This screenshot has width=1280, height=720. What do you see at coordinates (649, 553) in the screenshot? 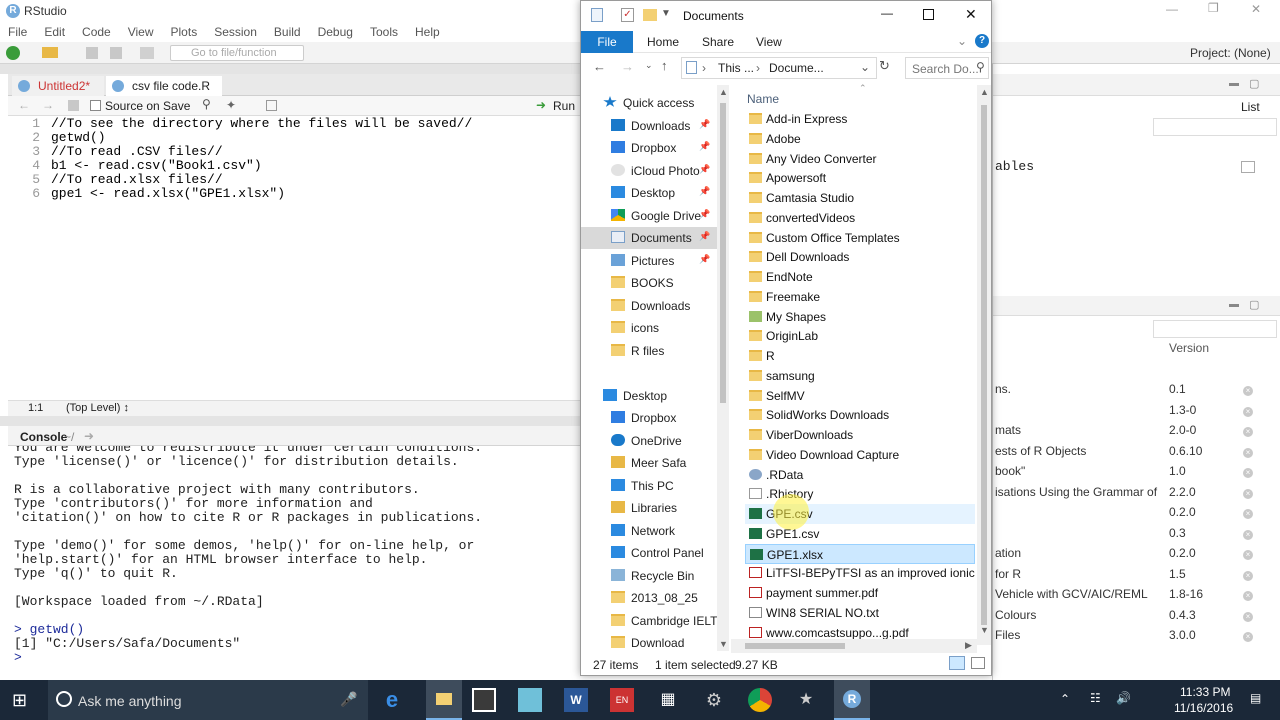
I see `nav-item: Control Panel` at bounding box center [649, 553].